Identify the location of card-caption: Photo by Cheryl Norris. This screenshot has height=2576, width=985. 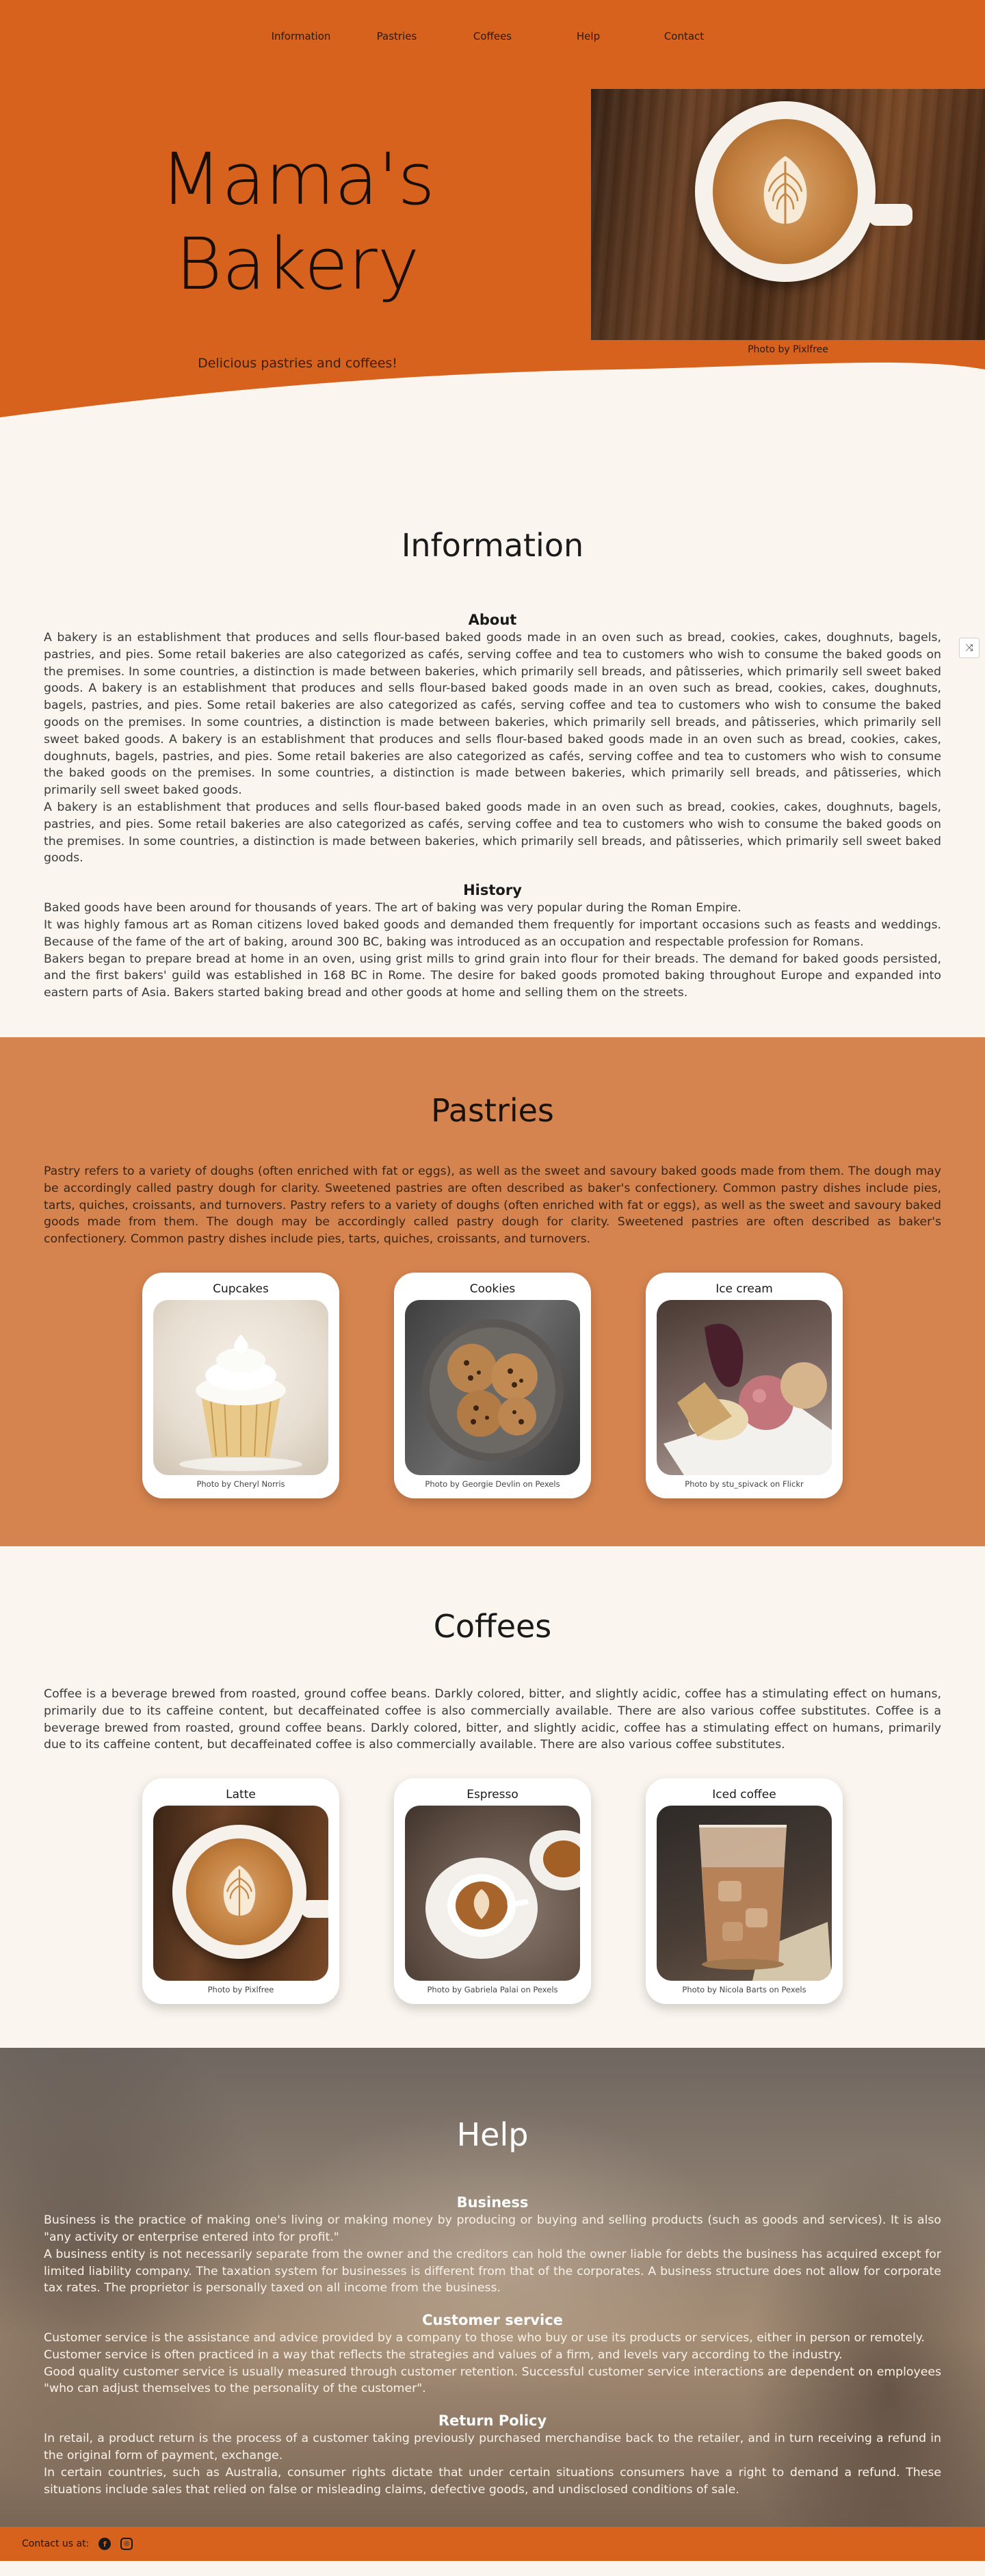
(240, 1484).